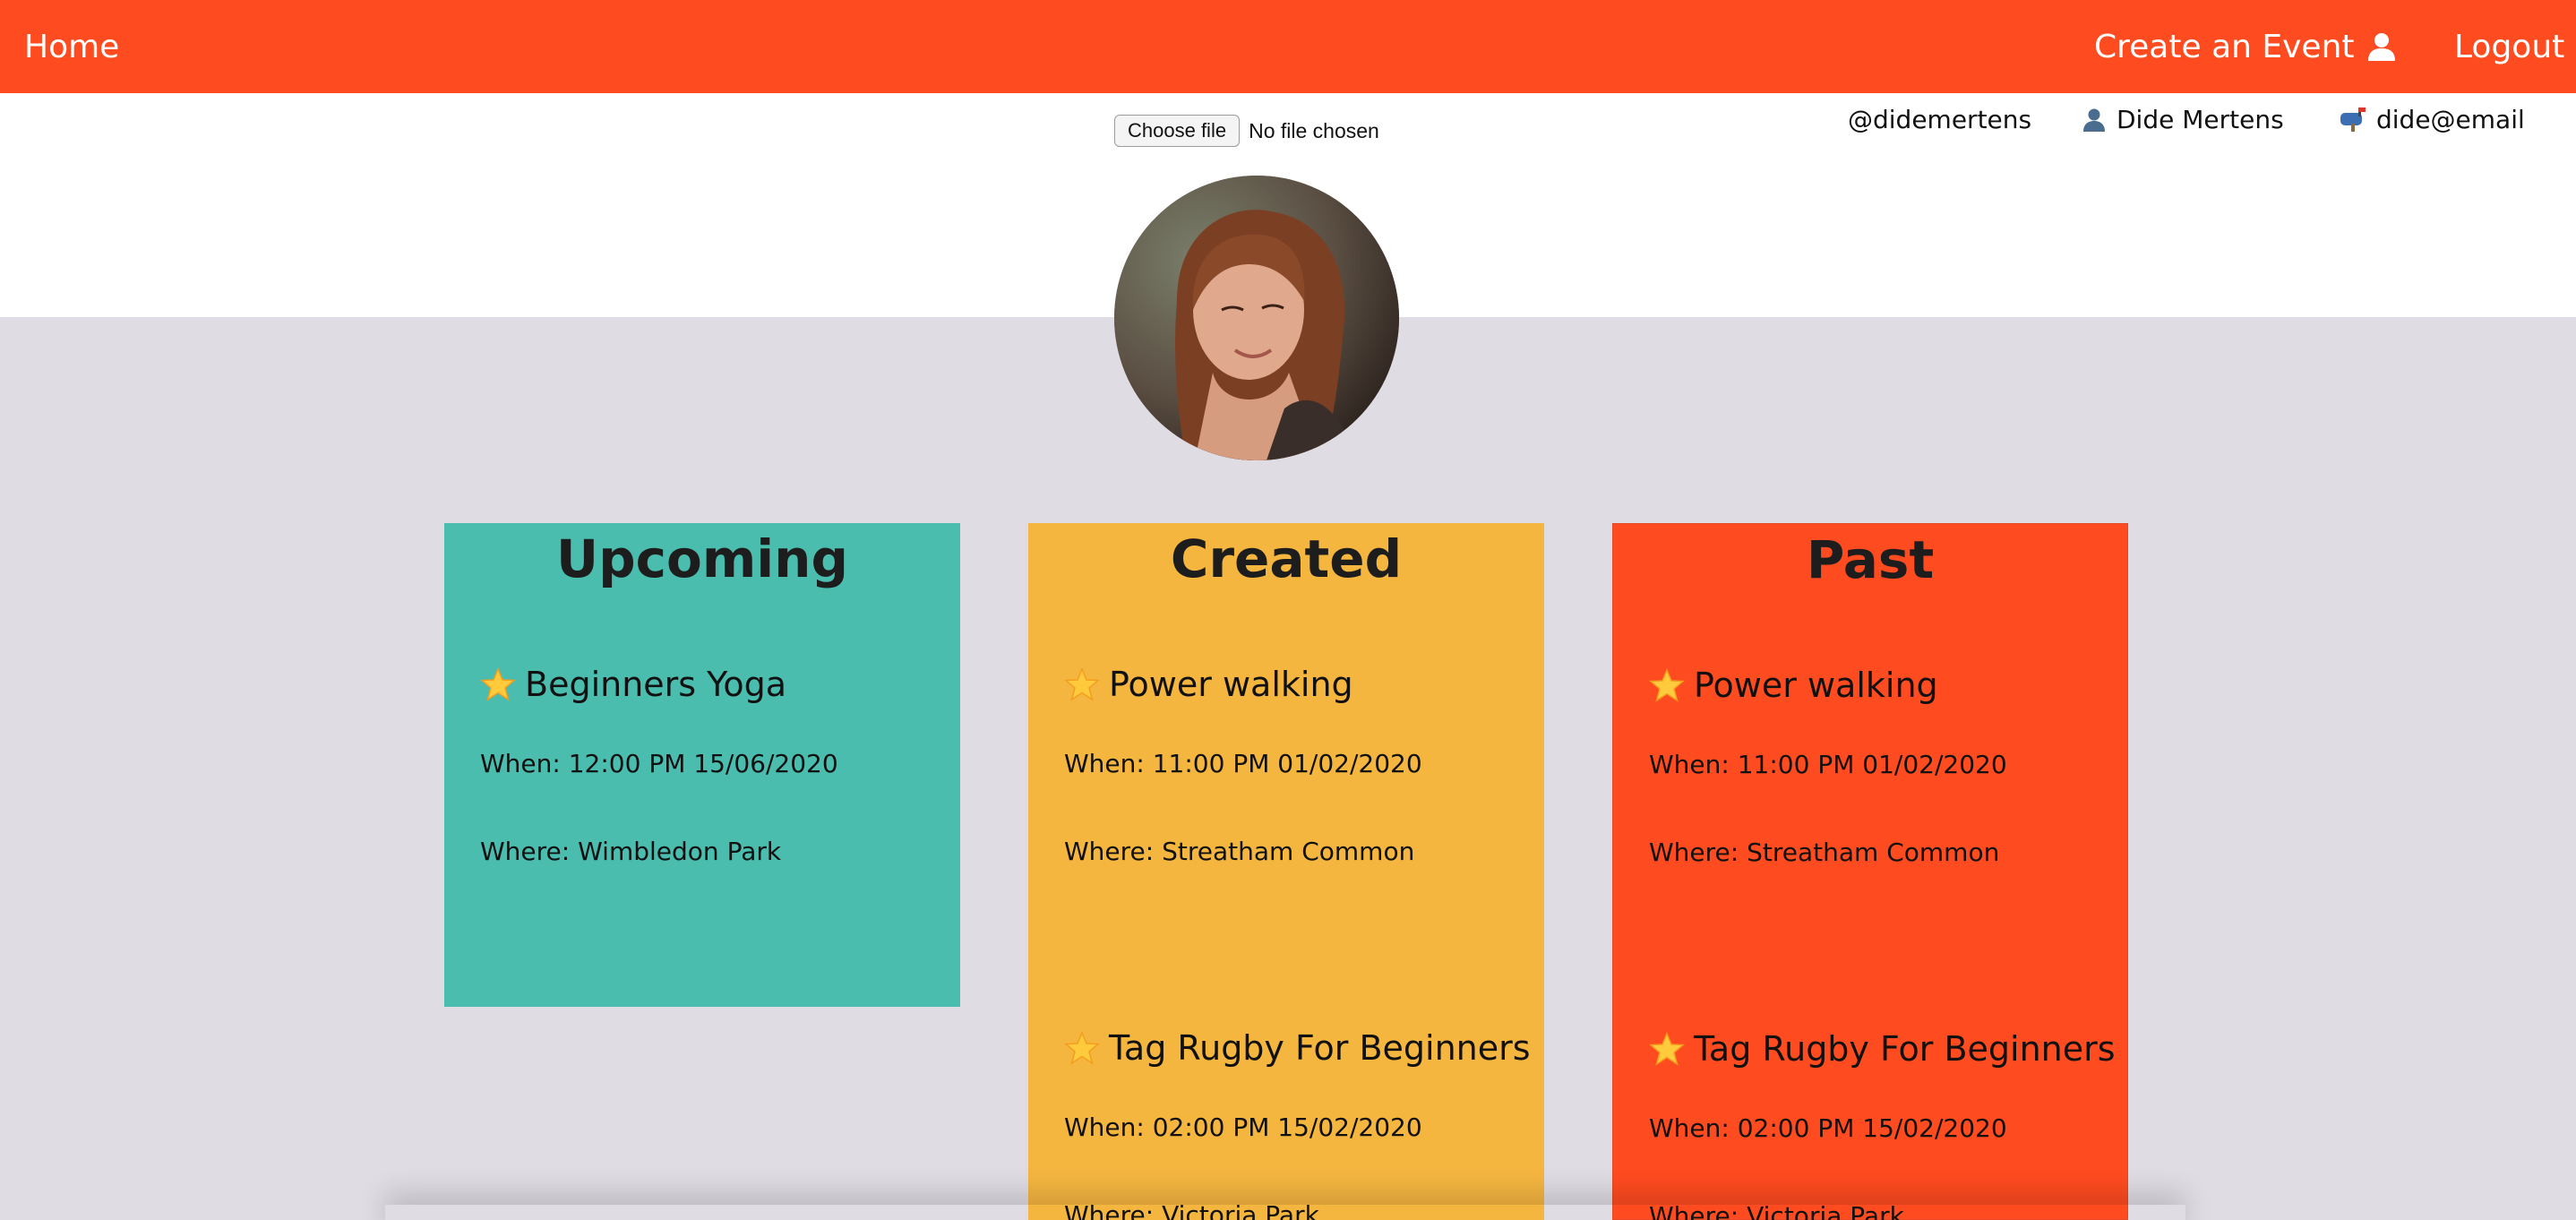 Image resolution: width=2576 pixels, height=1220 pixels. Describe the element at coordinates (1314, 130) in the screenshot. I see `file-status-text: No file chosen` at that location.